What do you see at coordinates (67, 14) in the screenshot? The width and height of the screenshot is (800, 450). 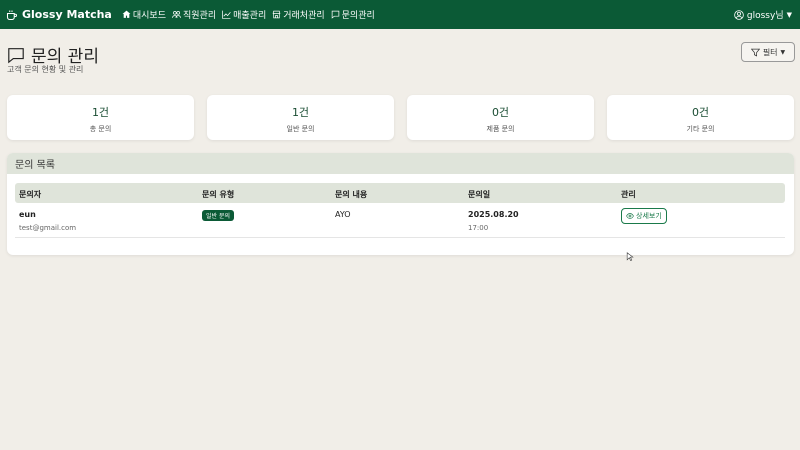 I see `brand-label: Glossy Matcha` at bounding box center [67, 14].